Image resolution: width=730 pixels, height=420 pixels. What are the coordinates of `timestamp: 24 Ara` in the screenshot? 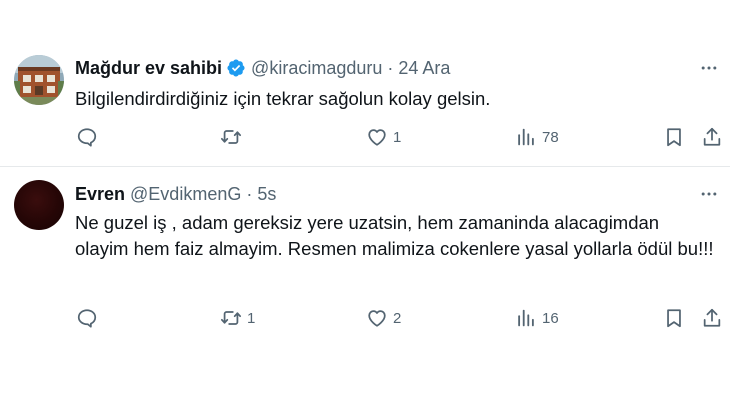 It's located at (424, 68).